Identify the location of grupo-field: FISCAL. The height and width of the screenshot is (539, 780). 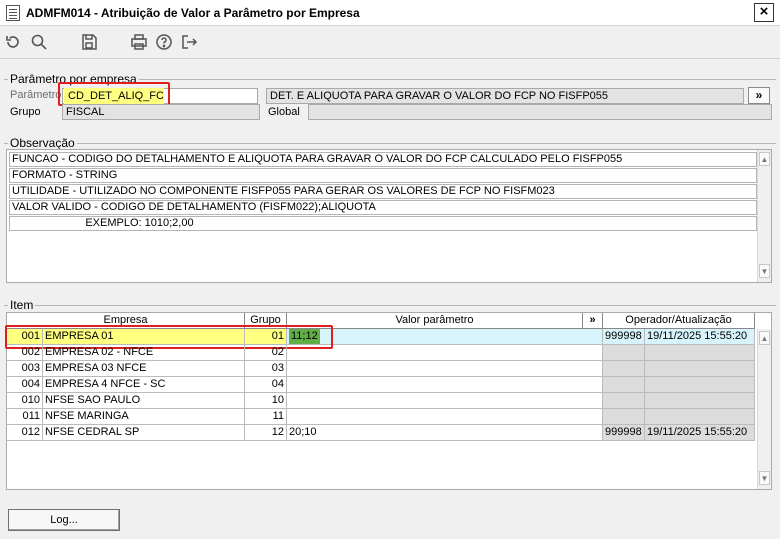
(161, 112).